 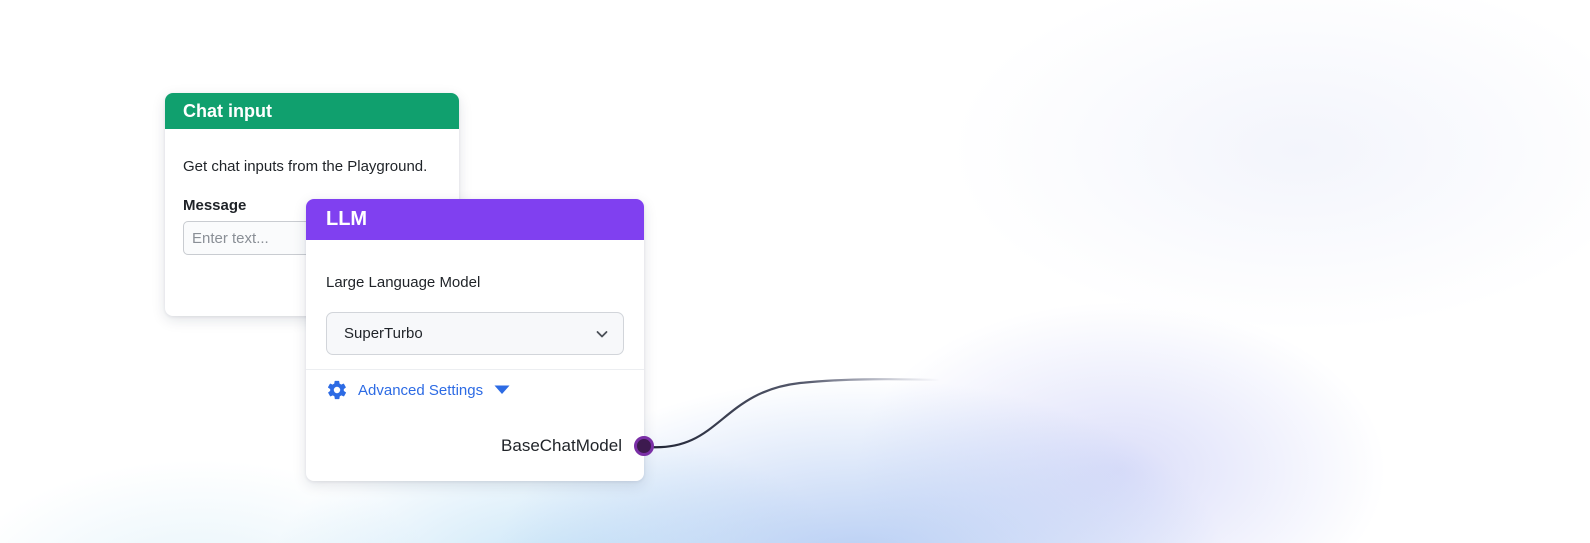 What do you see at coordinates (421, 390) in the screenshot?
I see `advanced-settings-label: Advanced Settings` at bounding box center [421, 390].